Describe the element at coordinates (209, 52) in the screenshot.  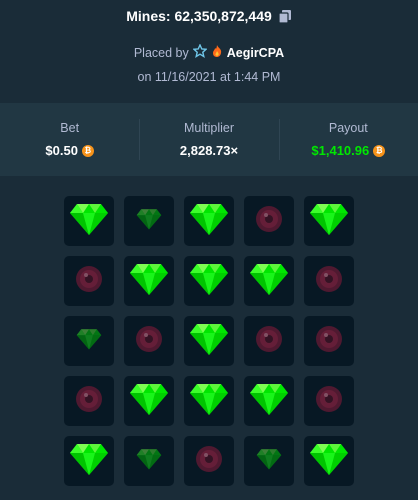
I see `placed-by-row: Placed by AegirCPA` at that location.